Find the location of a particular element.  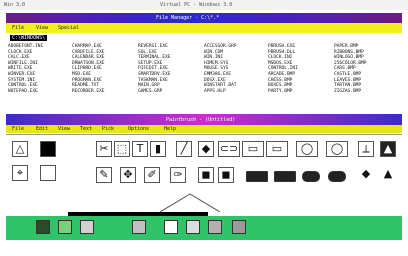

file-manager-menubar: File View Special is located at coordinates (204, 28).